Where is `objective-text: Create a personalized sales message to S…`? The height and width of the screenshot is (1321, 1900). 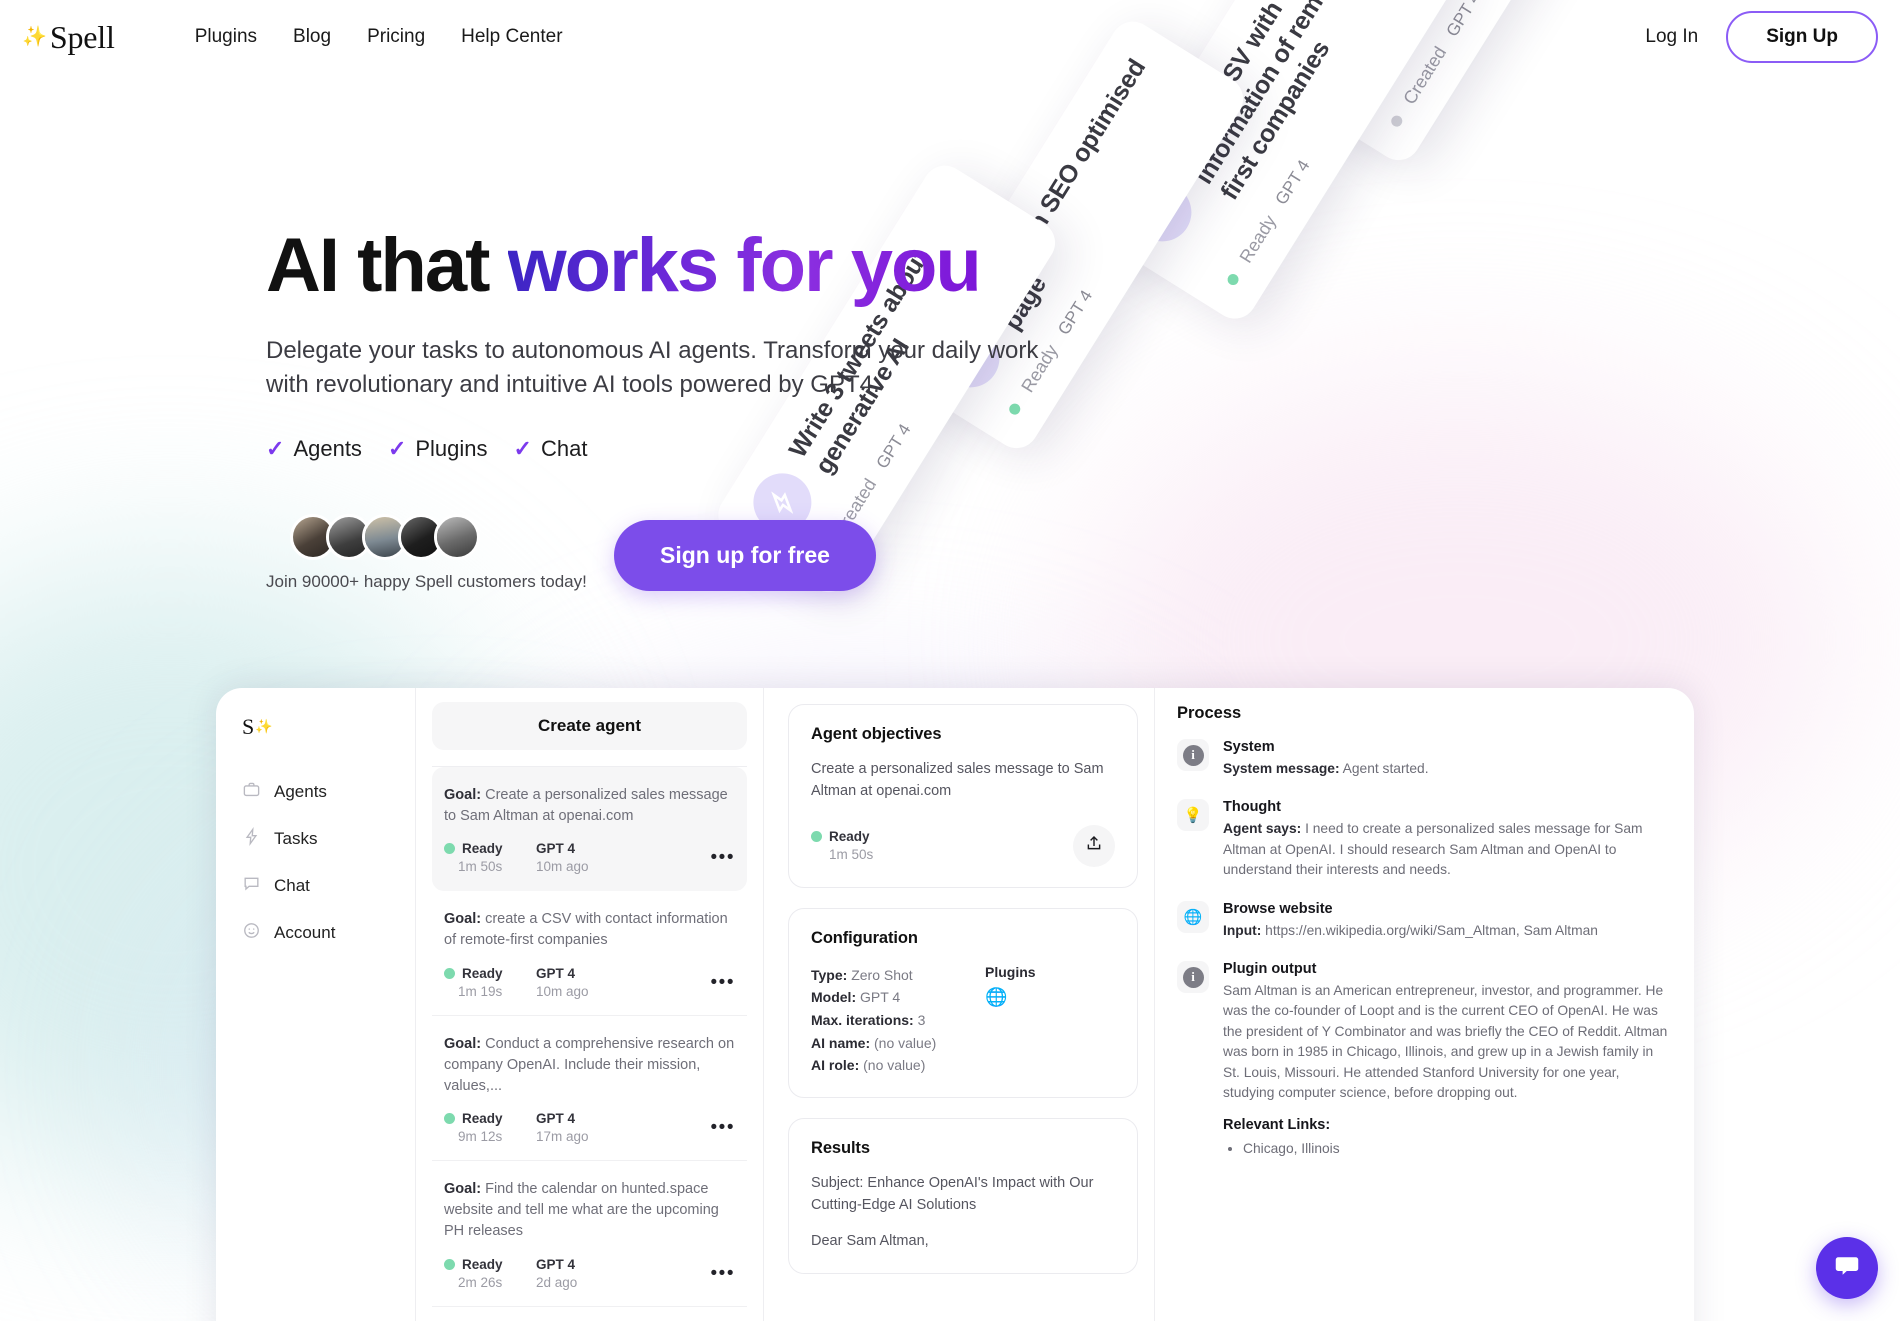
objective-text: Create a personalized sales message to S… is located at coordinates (957, 780).